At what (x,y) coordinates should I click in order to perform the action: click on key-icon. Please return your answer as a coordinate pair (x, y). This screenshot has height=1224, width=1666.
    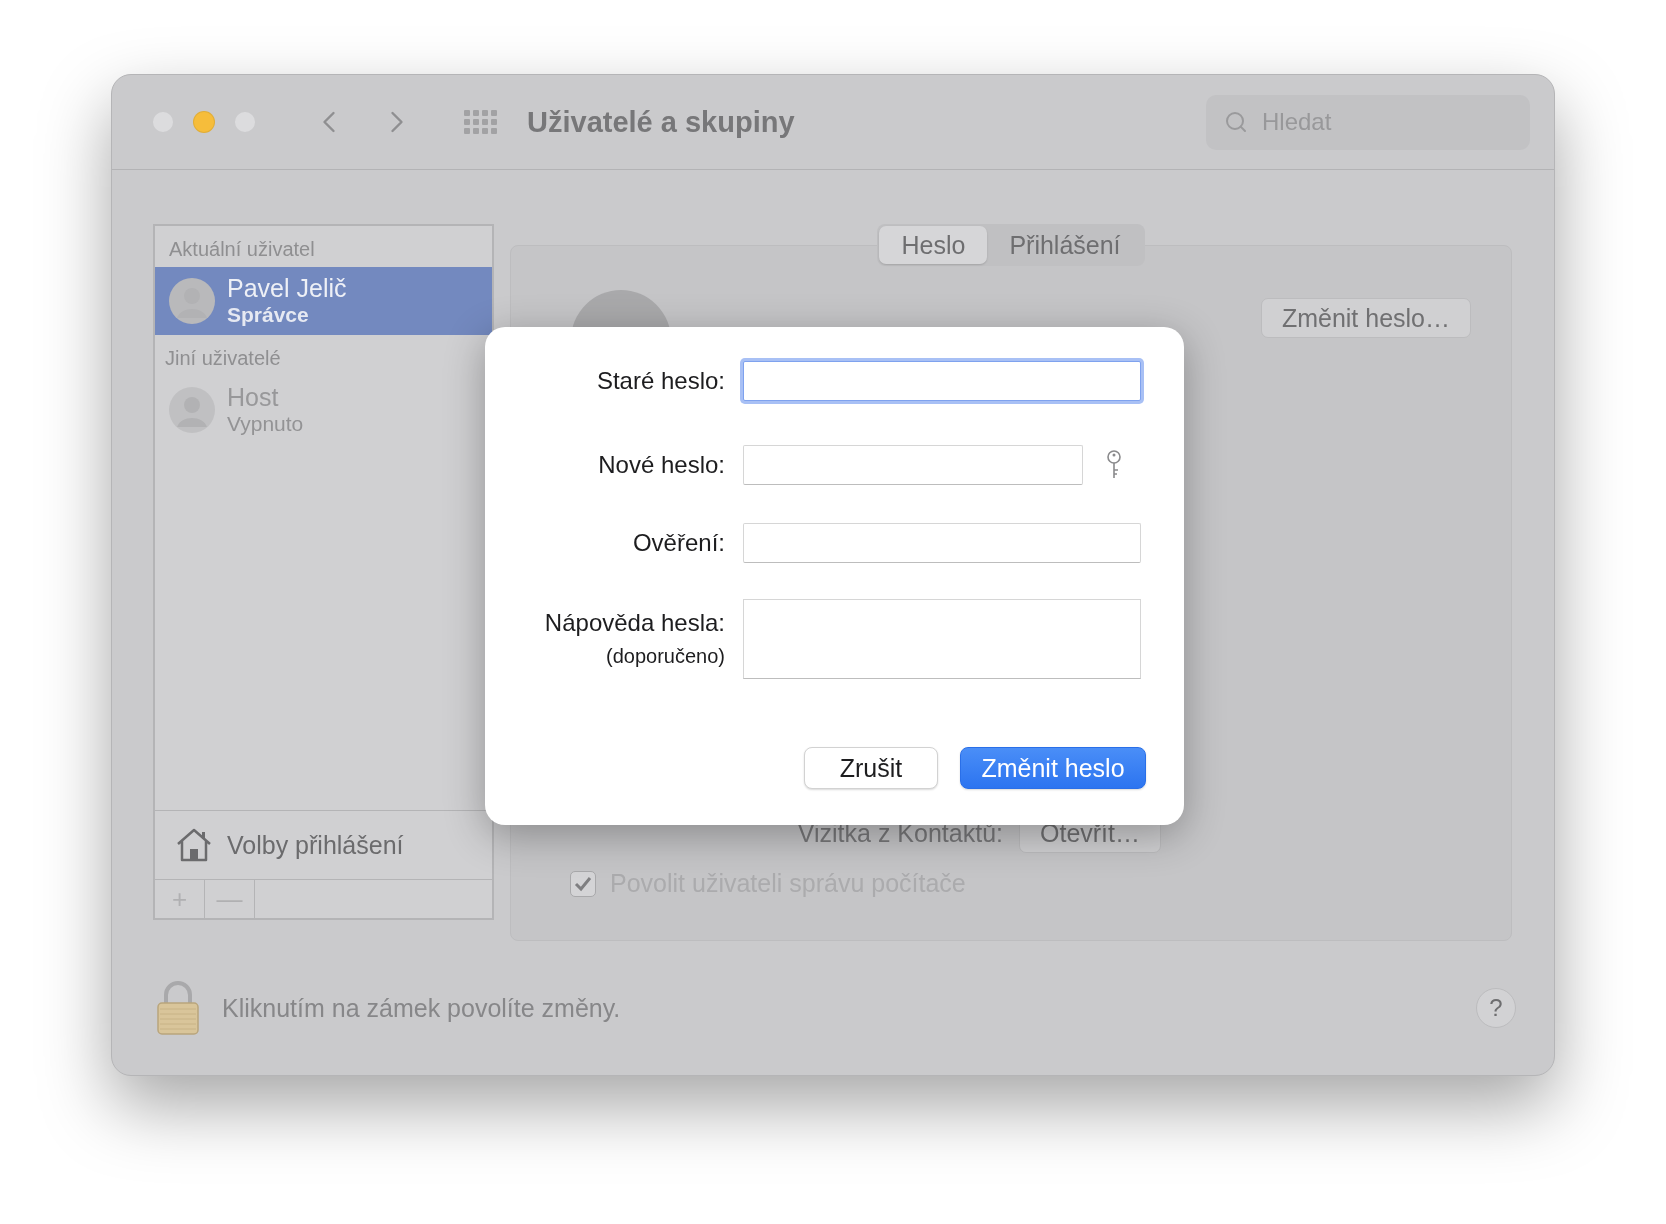
    Looking at the image, I should click on (1114, 465).